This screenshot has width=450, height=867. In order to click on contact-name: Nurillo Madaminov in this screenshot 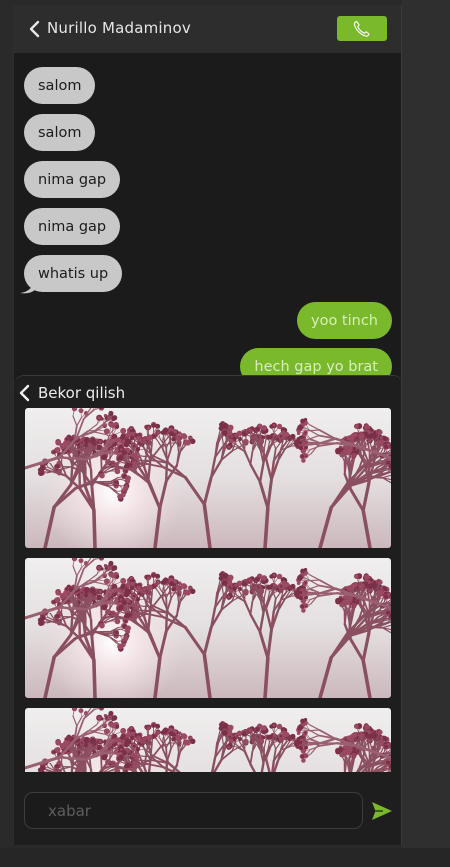, I will do `click(119, 28)`.